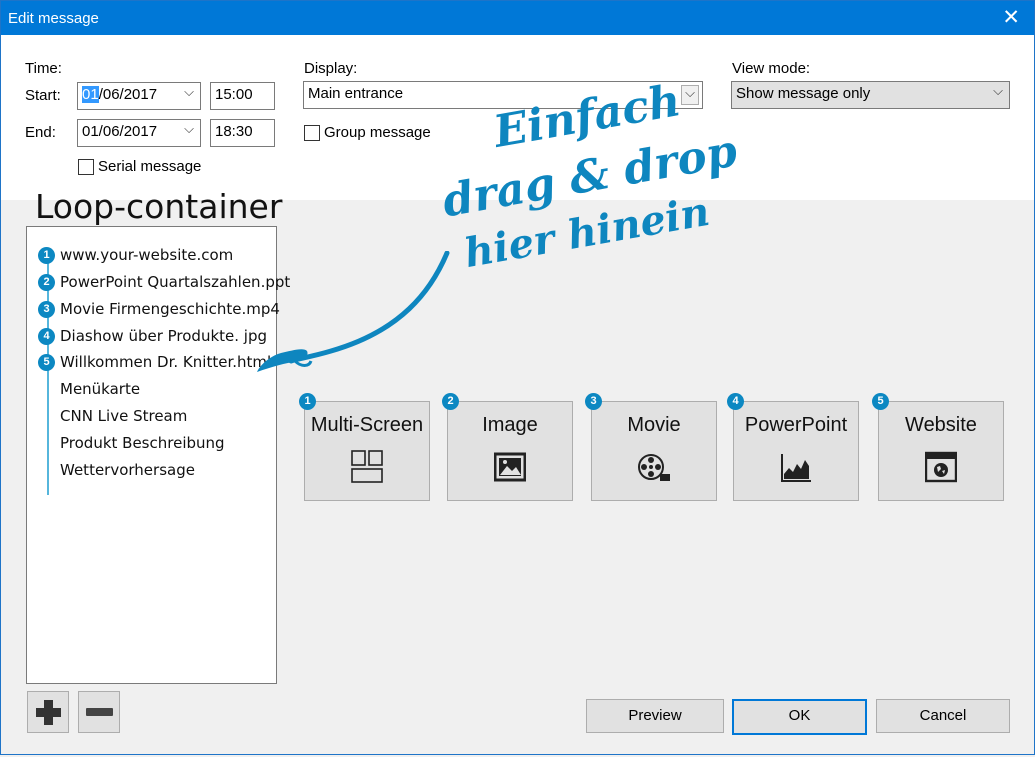 The width and height of the screenshot is (1035, 757). What do you see at coordinates (53, 18) in the screenshot?
I see `window-title: Edit message` at bounding box center [53, 18].